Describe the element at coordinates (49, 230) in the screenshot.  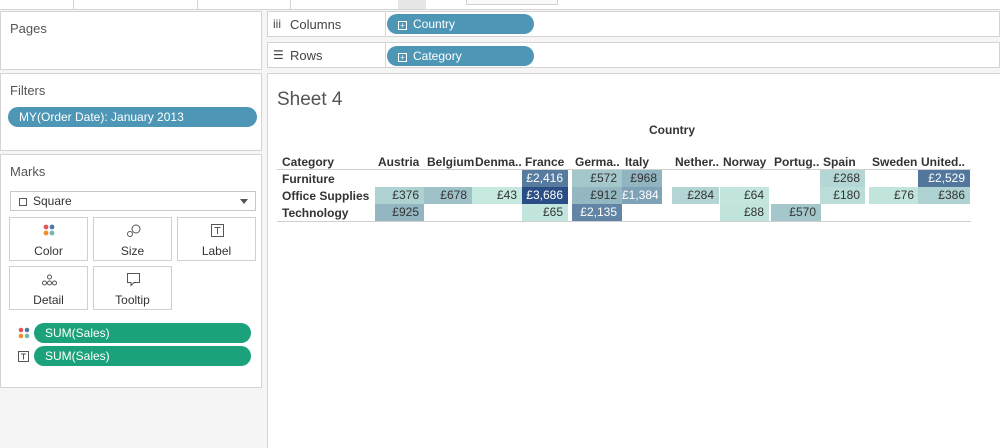
I see `color-icon` at that location.